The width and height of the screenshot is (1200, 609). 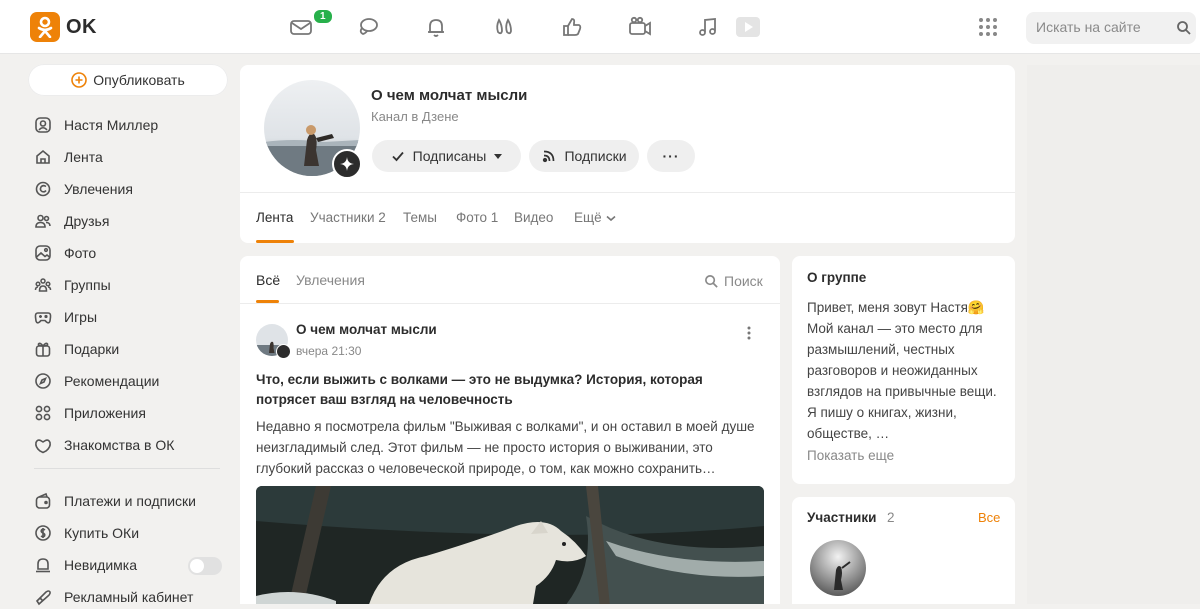 I want to click on sidebar-item-hobbies: Увлечения, so click(x=83, y=189).